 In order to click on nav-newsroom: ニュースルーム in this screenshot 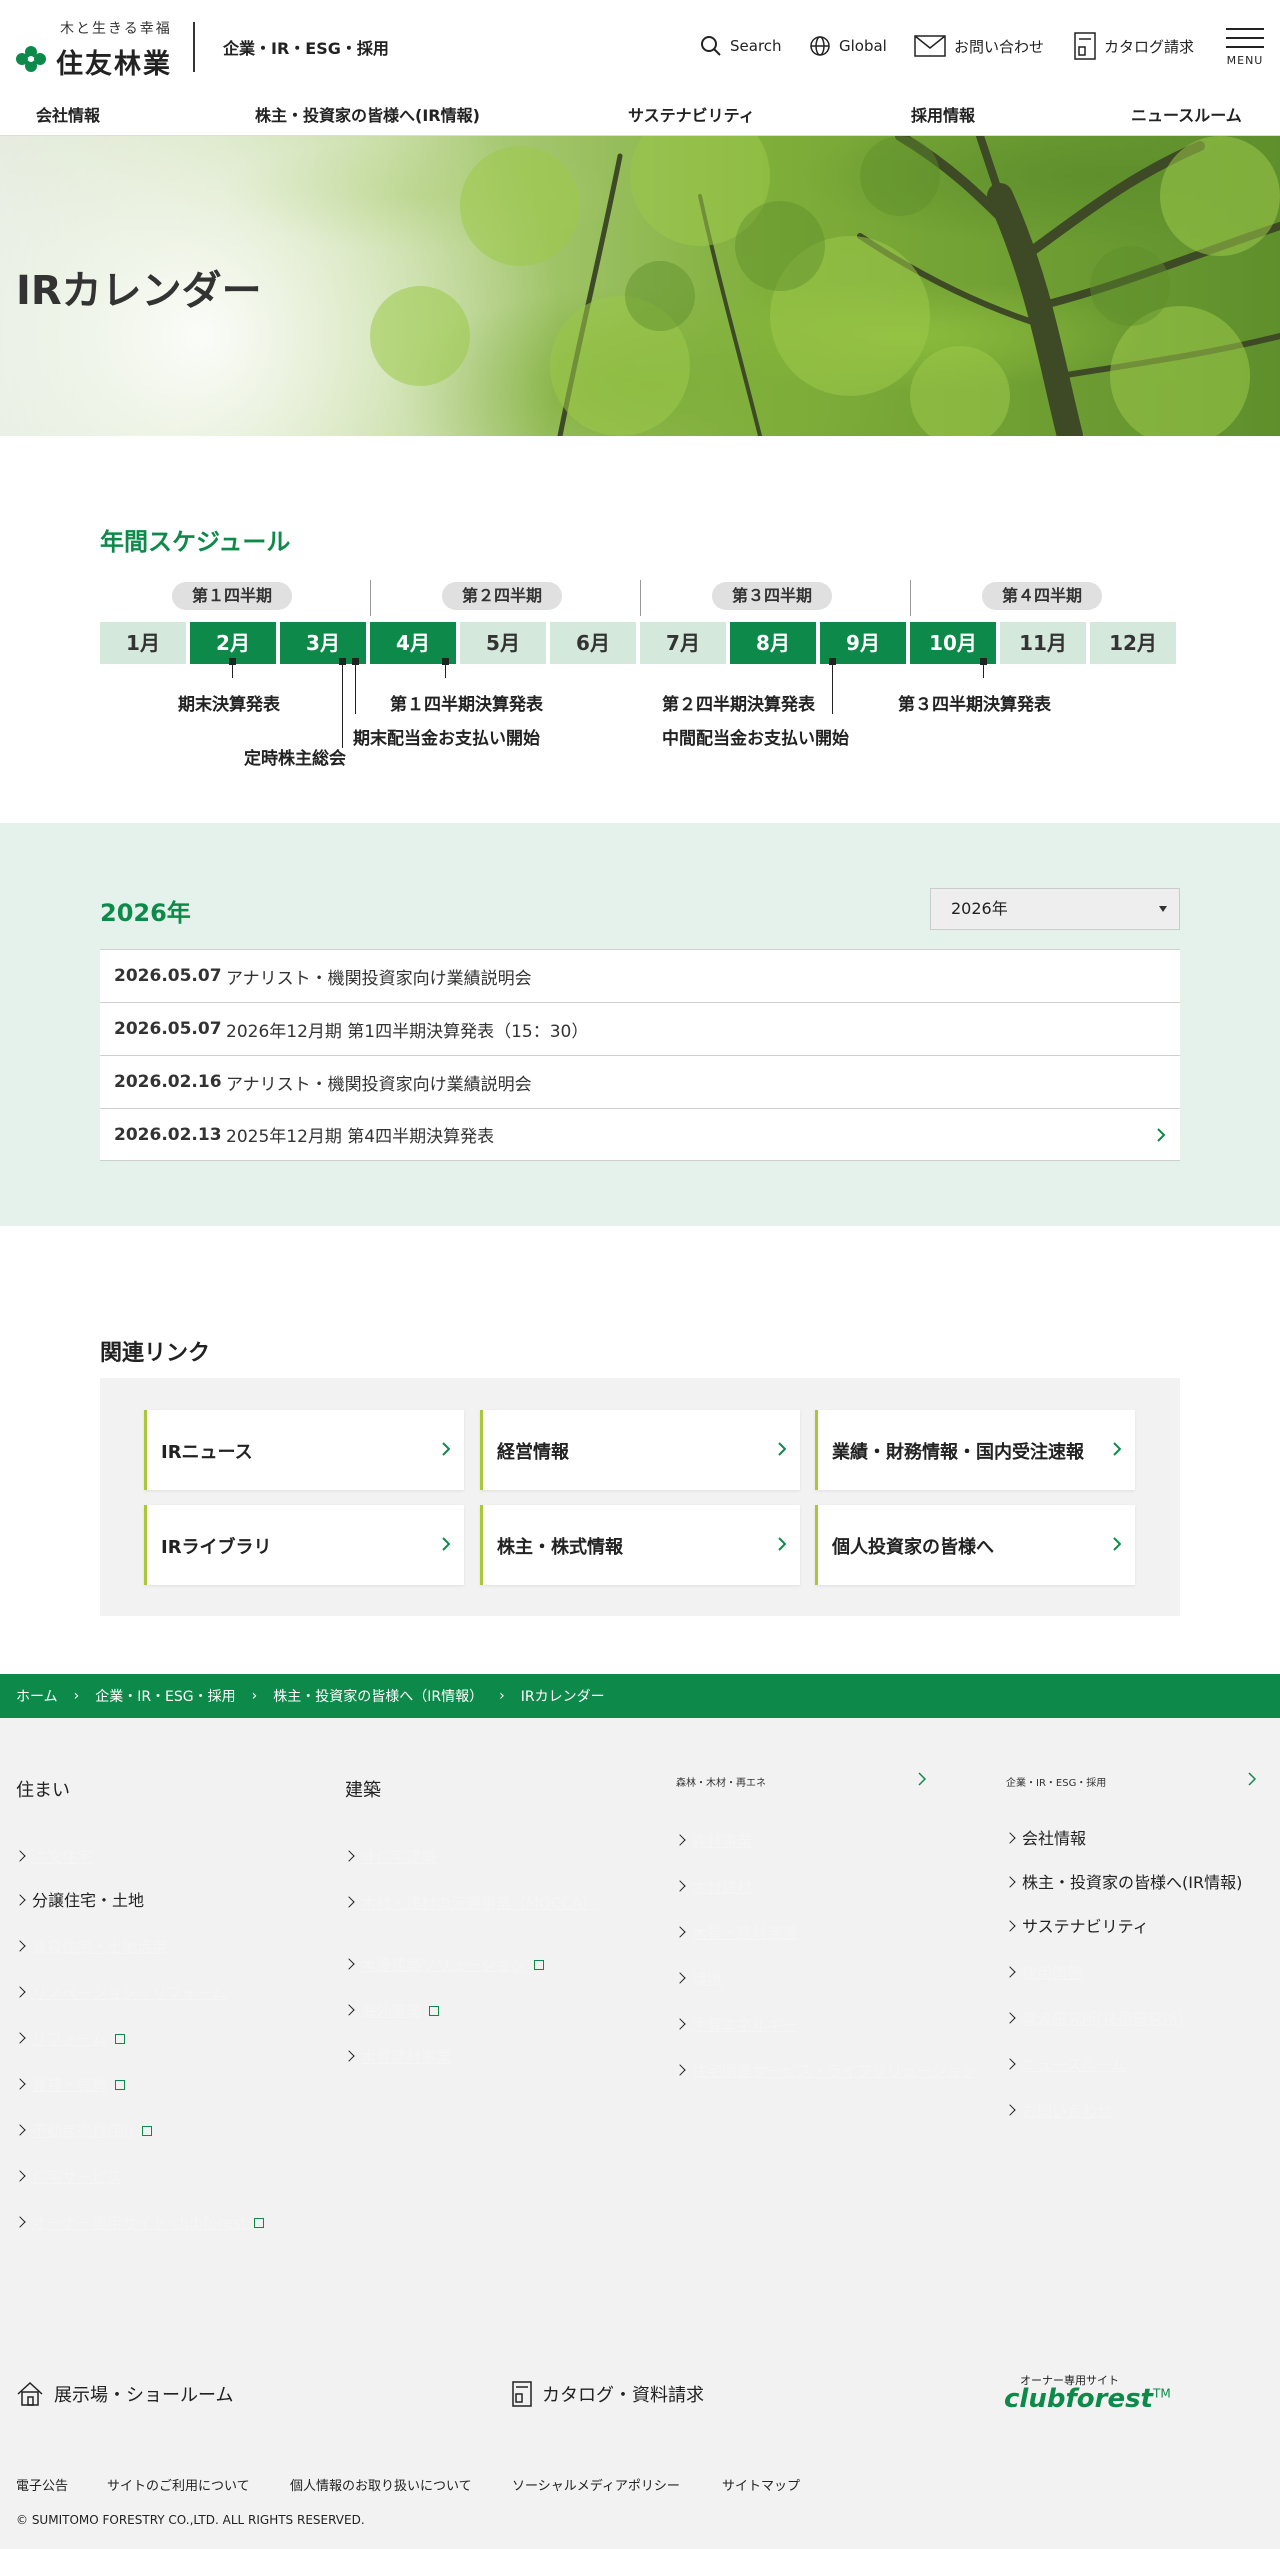, I will do `click(1186, 114)`.